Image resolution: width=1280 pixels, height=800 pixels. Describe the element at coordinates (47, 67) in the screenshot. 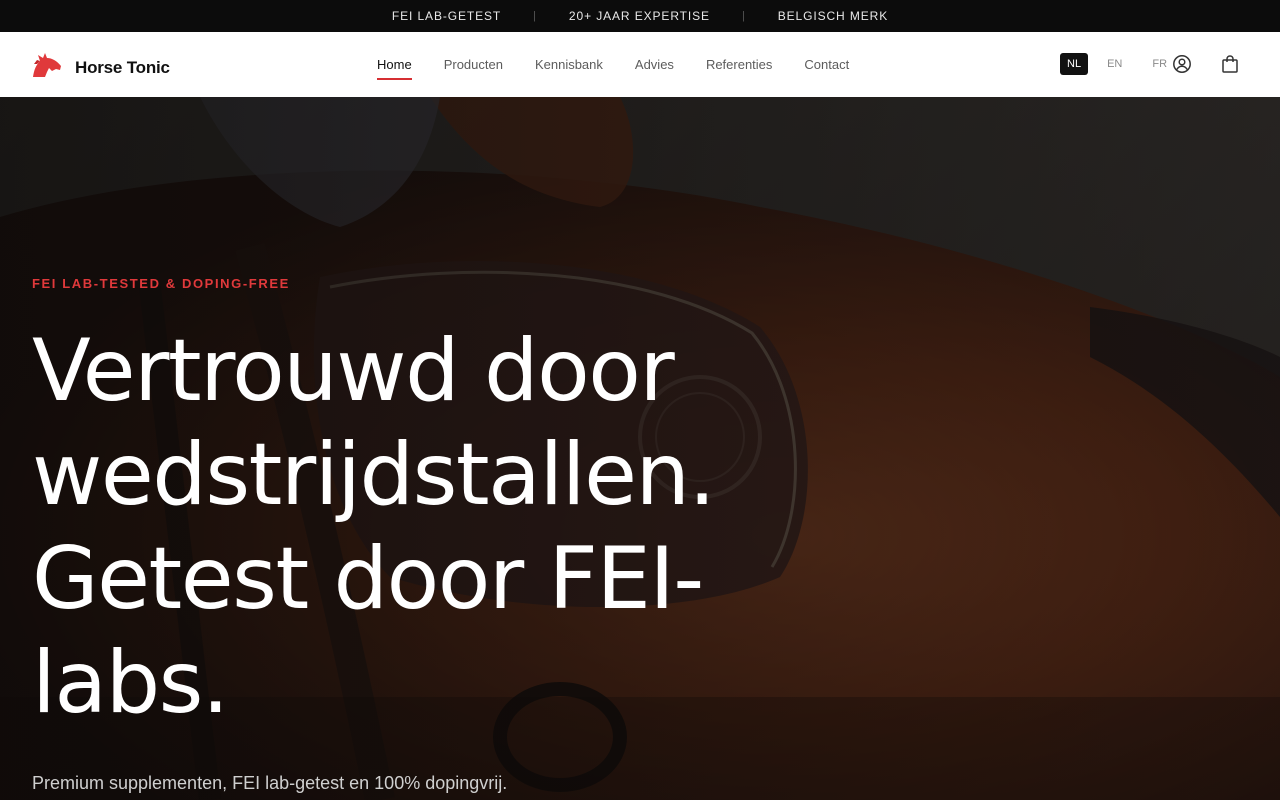

I see `horse-head-logo-icon` at that location.